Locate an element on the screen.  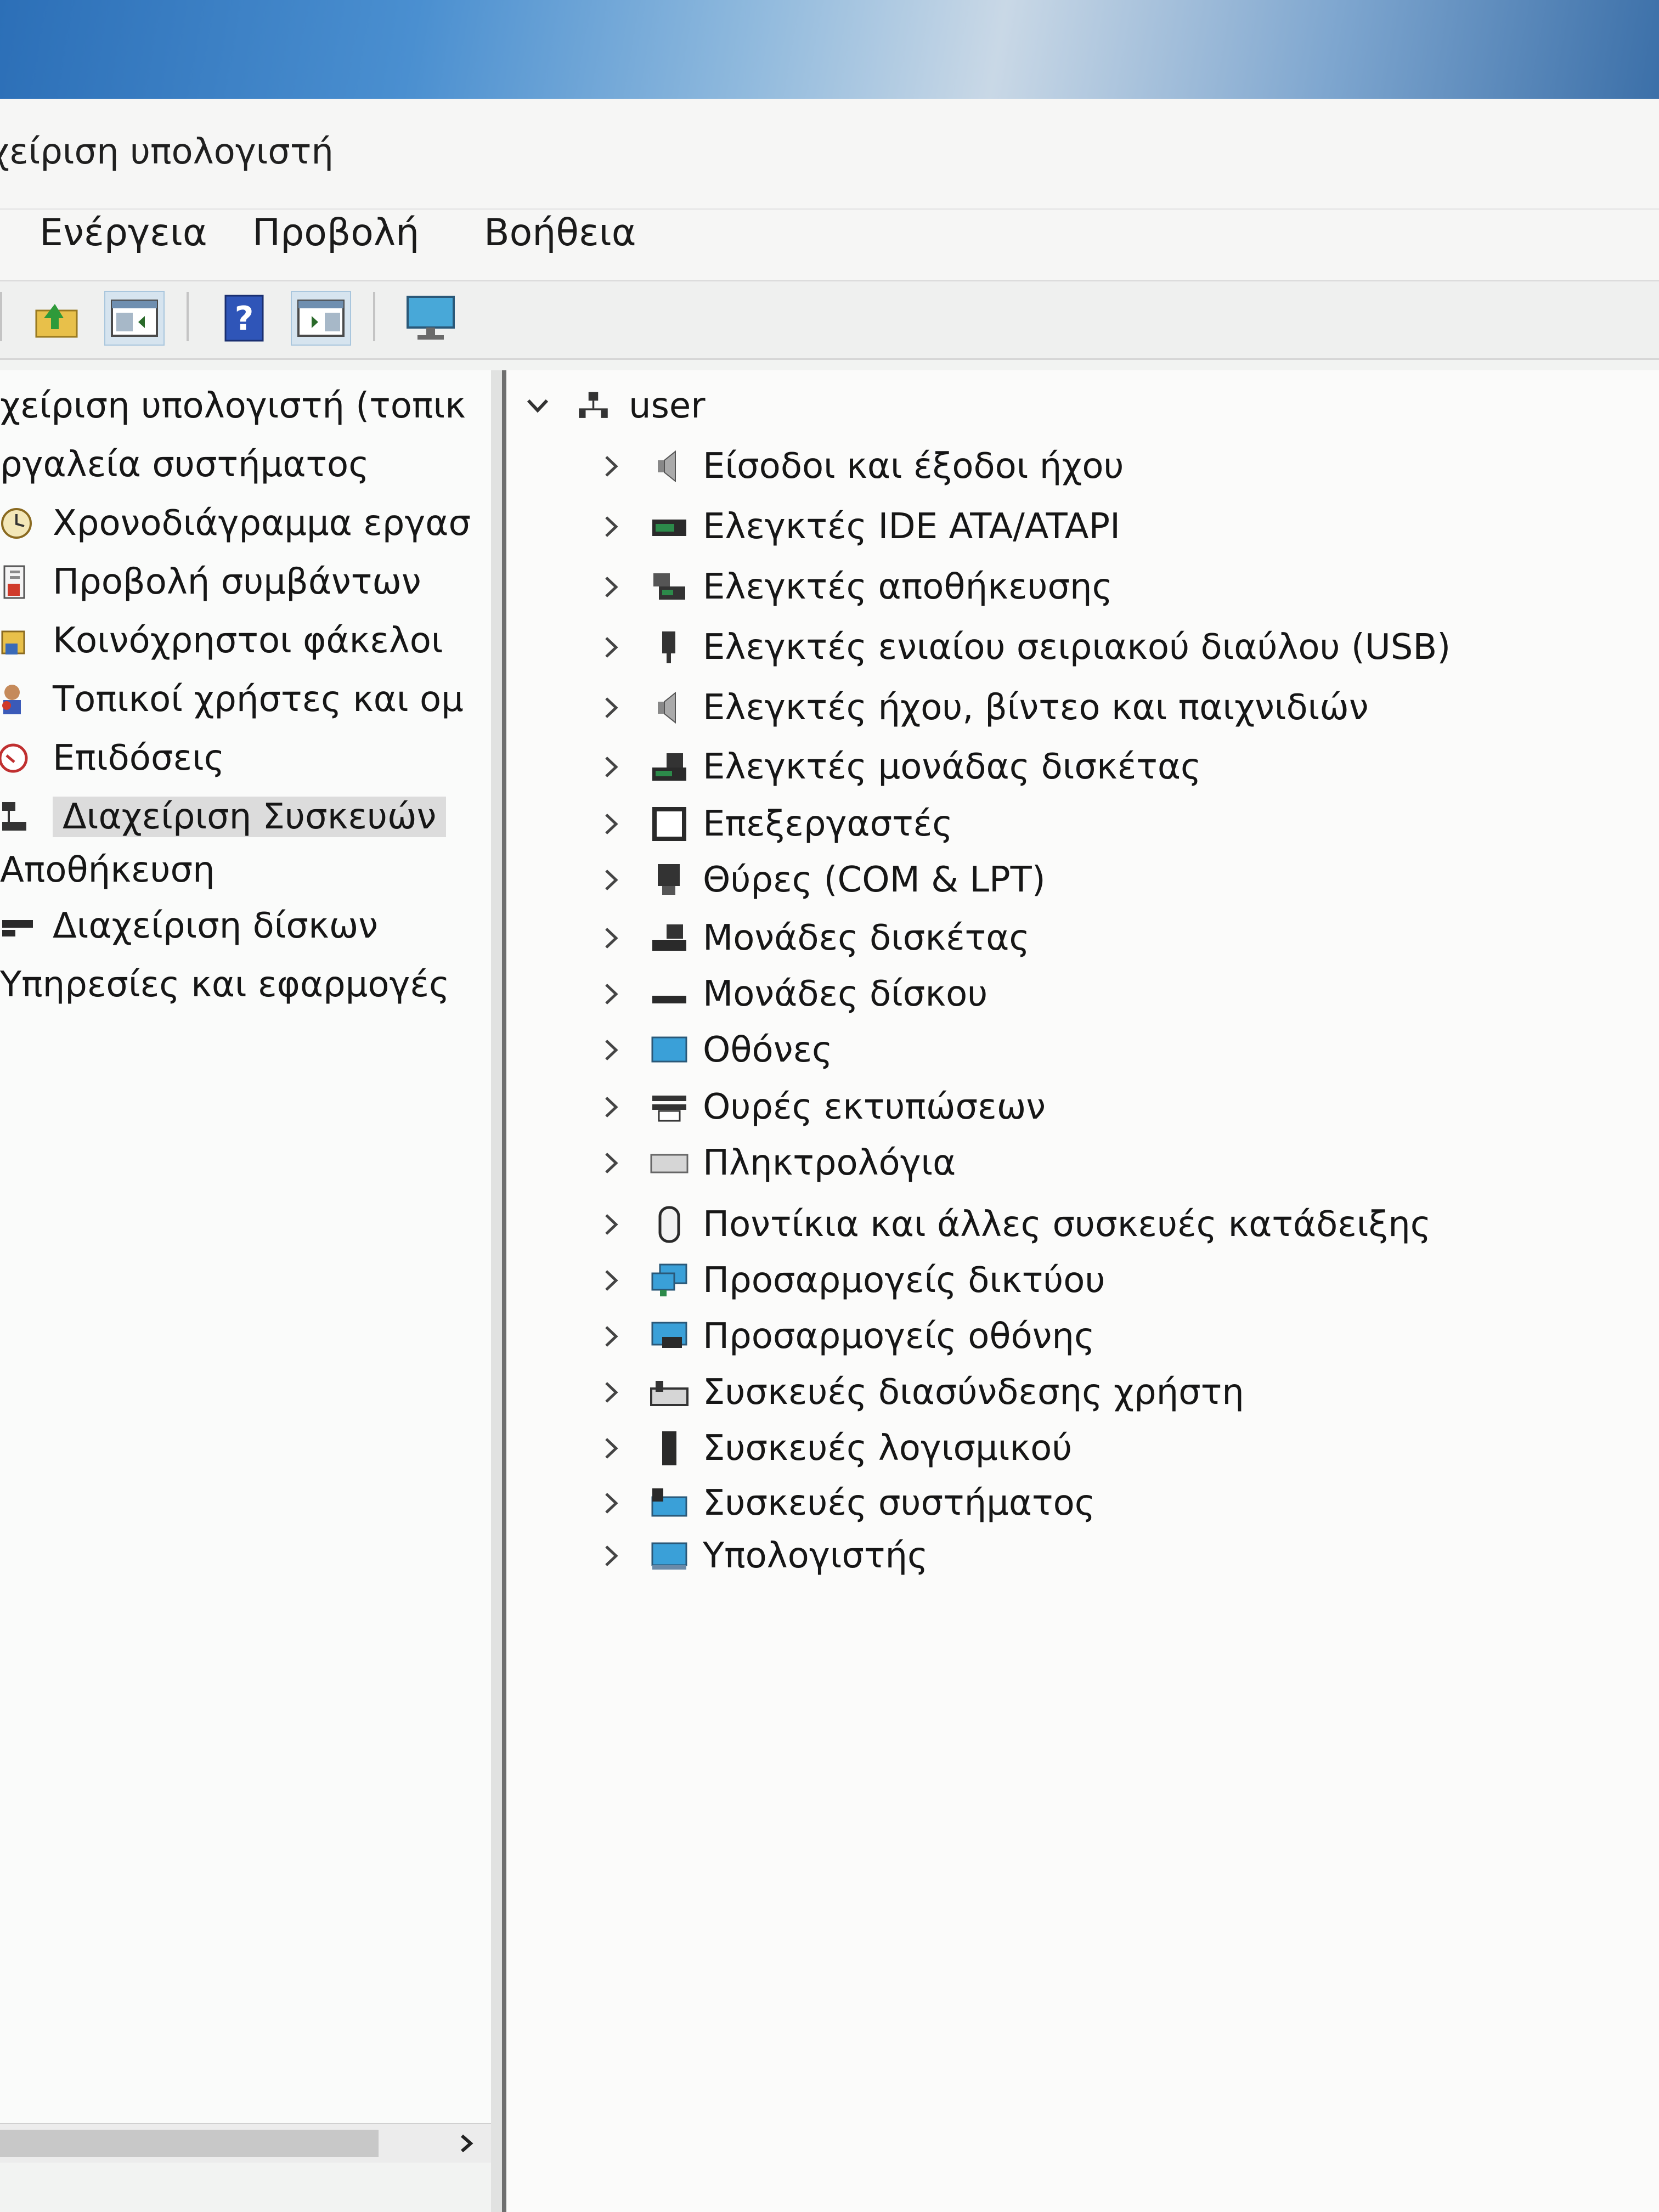
processor-icon is located at coordinates (670, 824).